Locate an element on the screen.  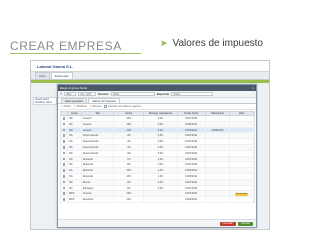
cell-recargo: 0,0% is located at coordinates (161, 188).